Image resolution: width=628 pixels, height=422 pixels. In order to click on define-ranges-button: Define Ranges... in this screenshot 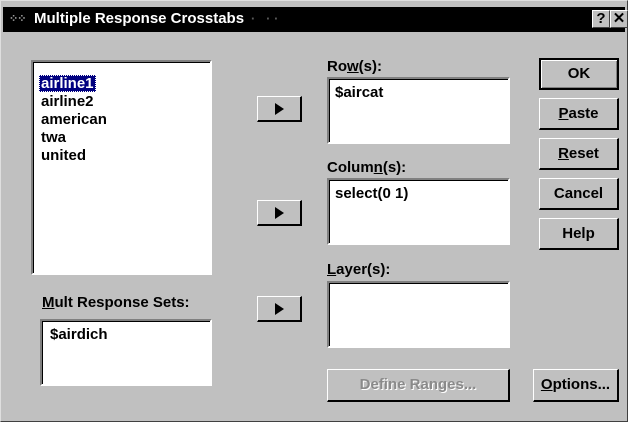, I will do `click(418, 385)`.